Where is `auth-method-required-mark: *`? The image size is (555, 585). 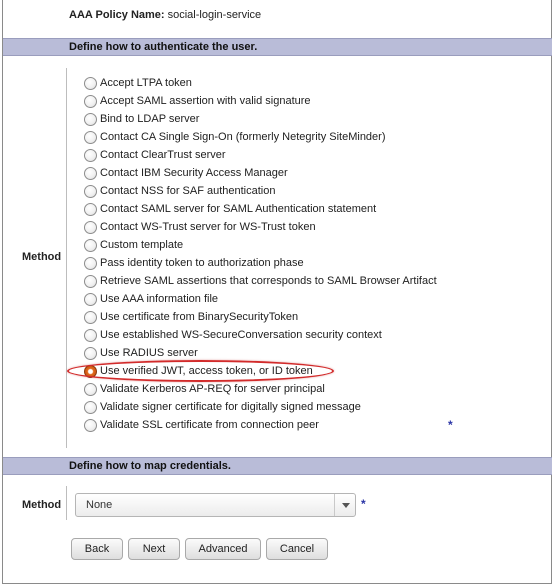 auth-method-required-mark: * is located at coordinates (450, 425).